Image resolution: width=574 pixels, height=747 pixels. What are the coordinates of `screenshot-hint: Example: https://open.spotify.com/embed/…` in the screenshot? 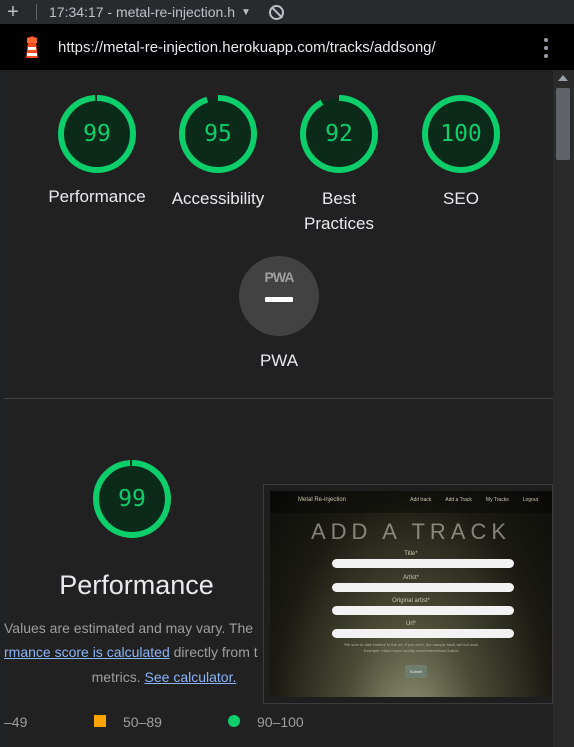 It's located at (411, 650).